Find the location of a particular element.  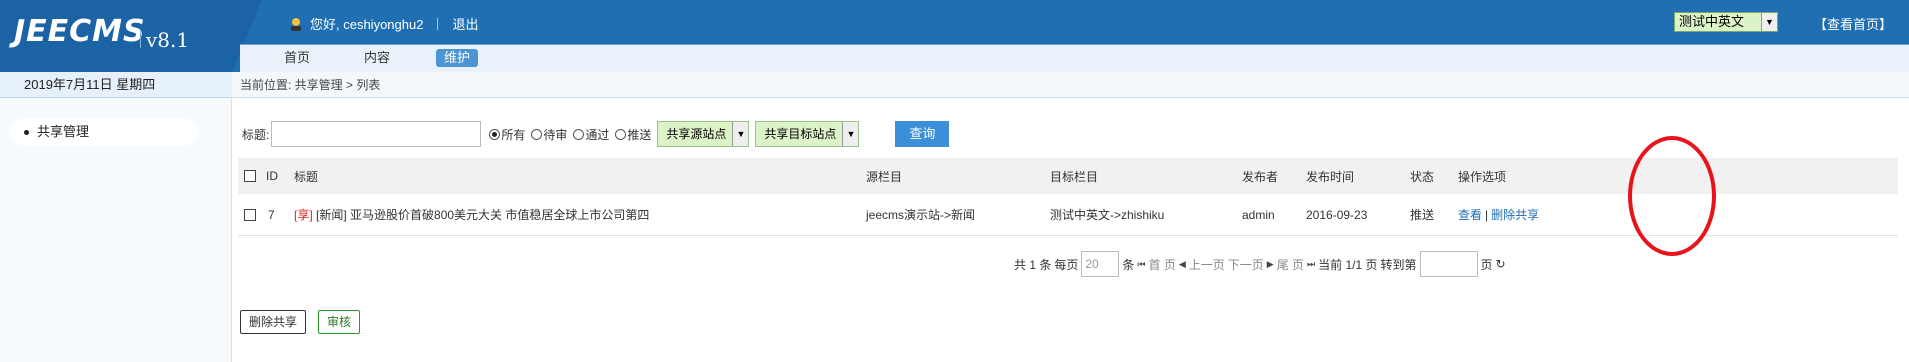

nav-maintenance: 维护 is located at coordinates (457, 58).